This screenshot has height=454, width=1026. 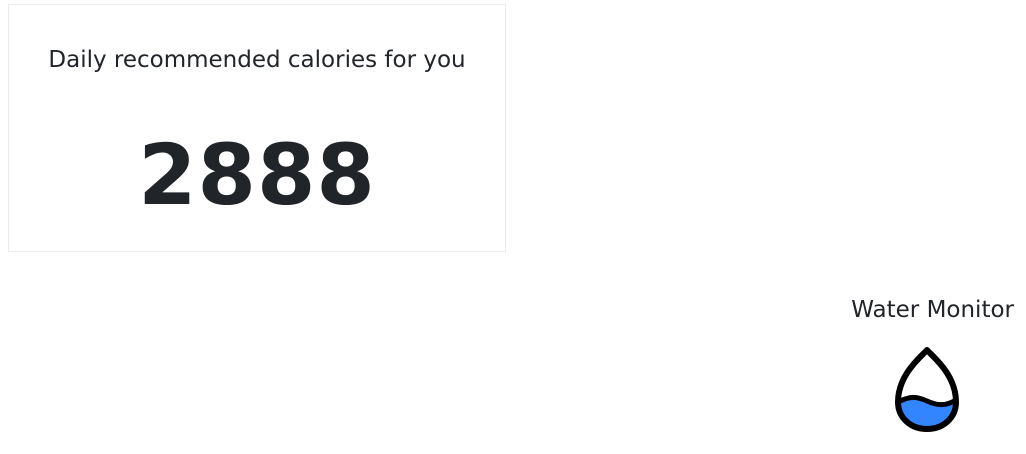 I want to click on water-monitor: Water Monitor, so click(x=919, y=369).